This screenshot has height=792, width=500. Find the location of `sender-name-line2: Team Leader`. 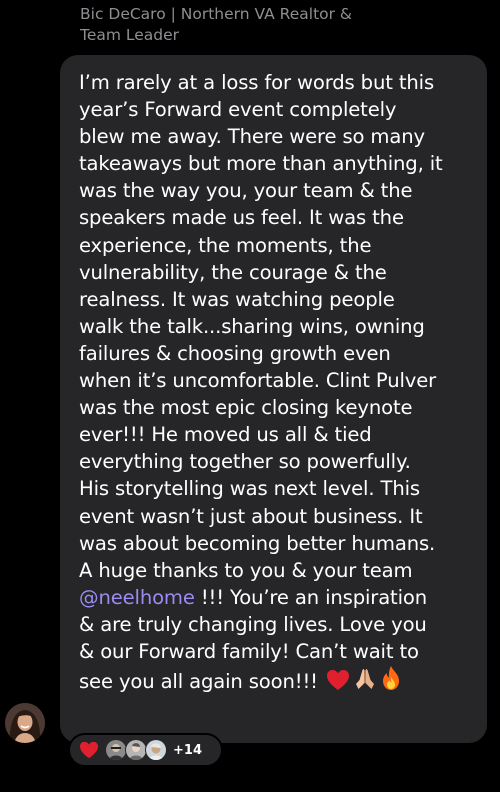

sender-name-line2: Team Leader is located at coordinates (130, 35).